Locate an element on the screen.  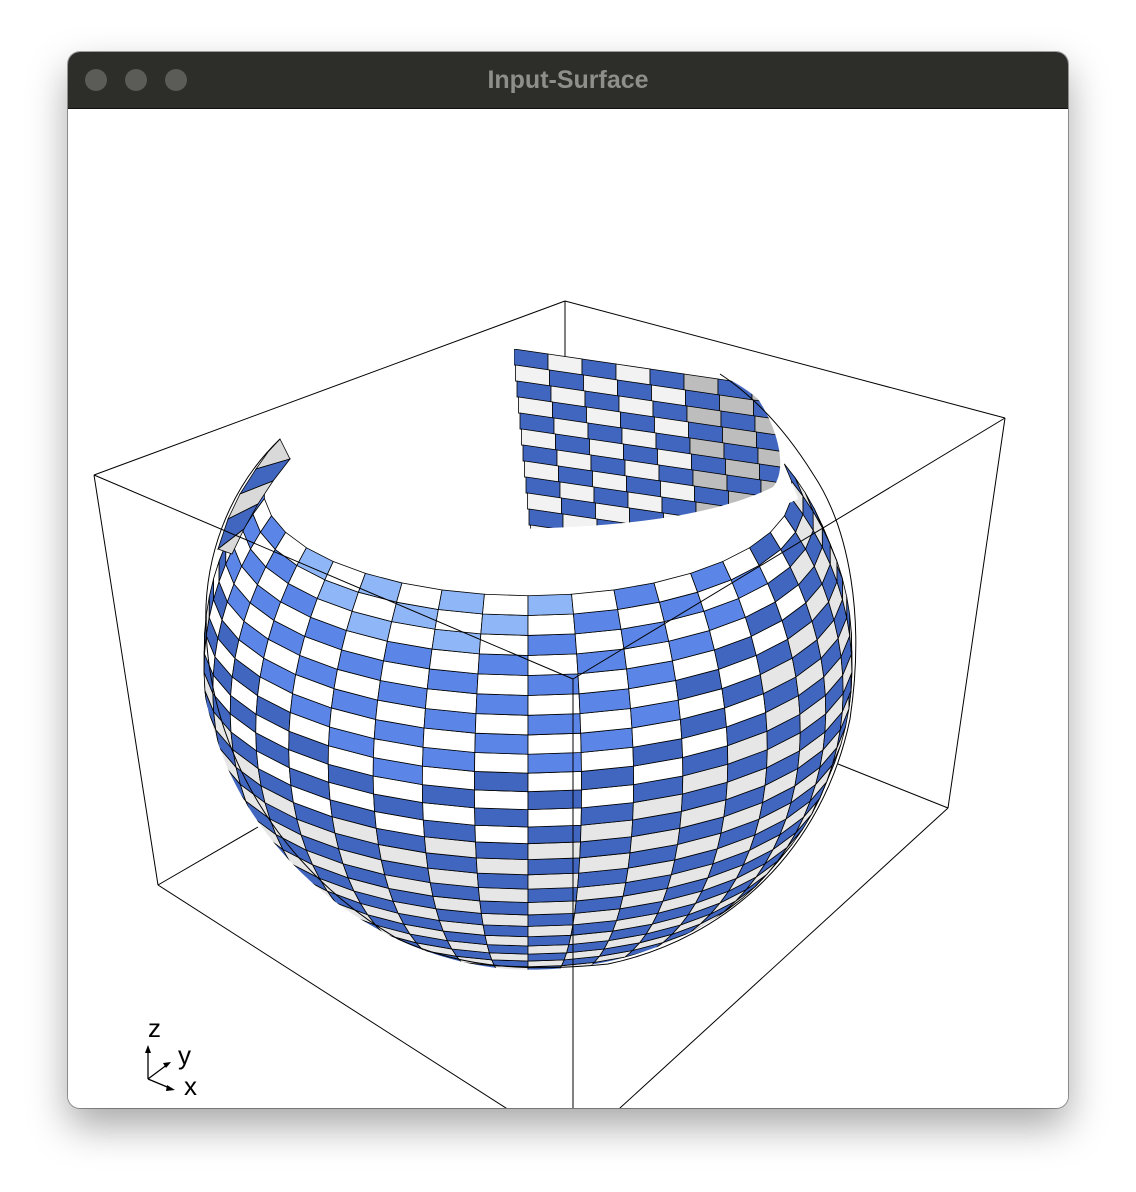
axis-x-label: x is located at coordinates (190, 1086).